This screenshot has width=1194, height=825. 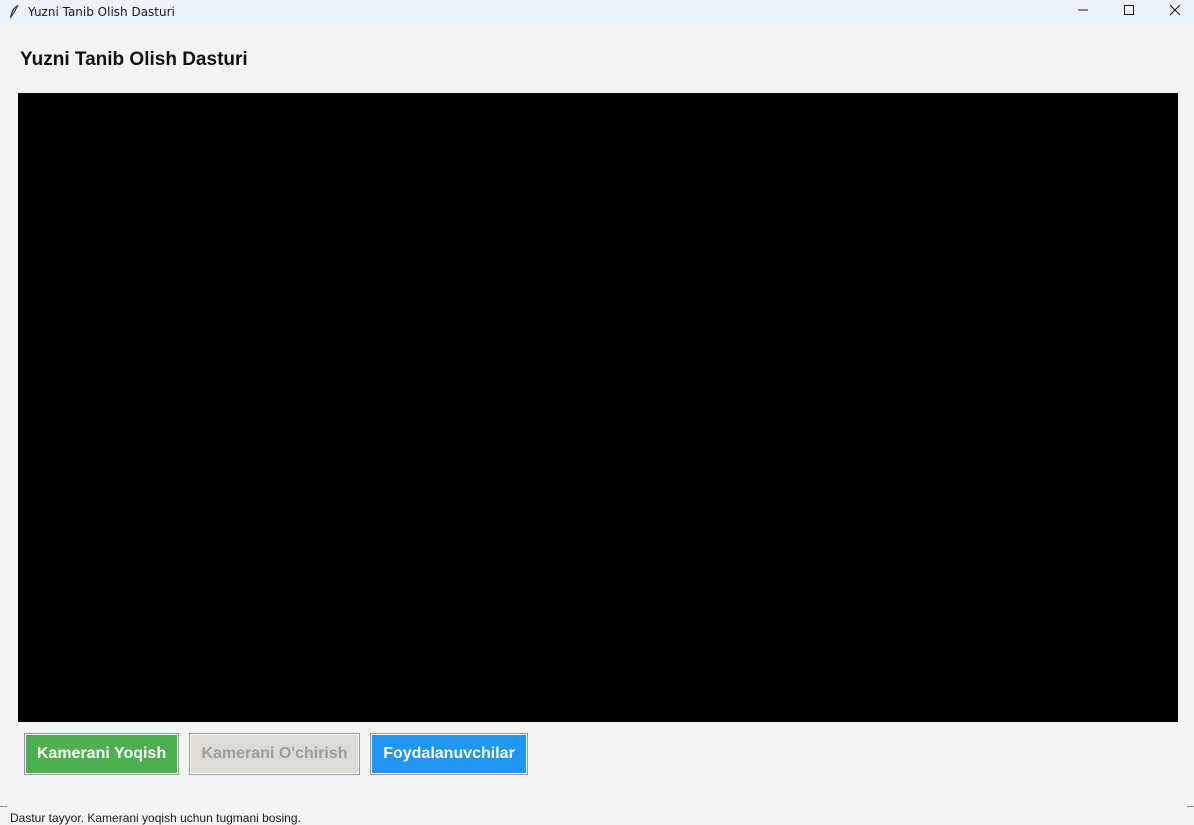 I want to click on feather-icon, so click(x=14, y=12).